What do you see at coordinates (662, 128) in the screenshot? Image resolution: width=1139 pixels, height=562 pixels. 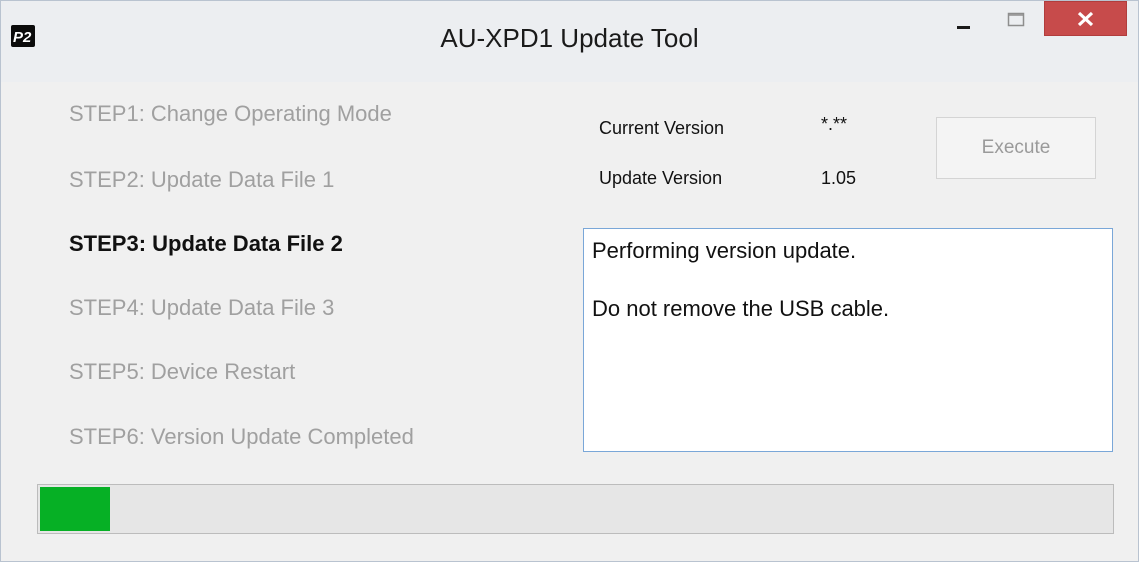 I see `current-version-label: Current Version` at bounding box center [662, 128].